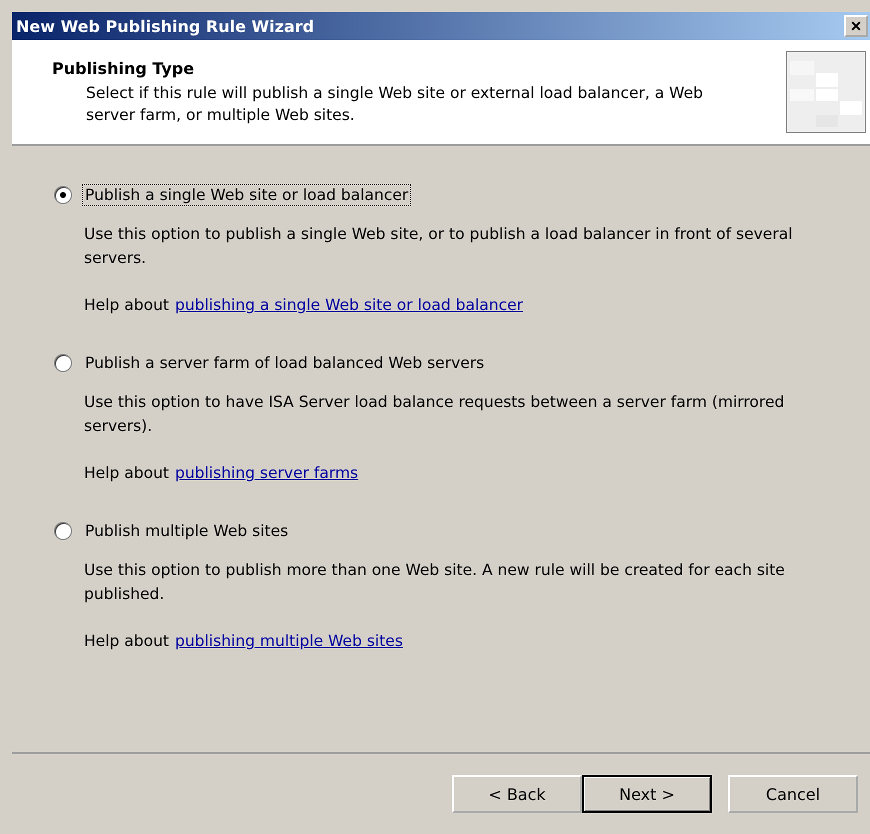  I want to click on page-description: Select if this rule will publish a single Web site or external load balancer, a Web server farm, or multiple Web sites., so click(394, 104).